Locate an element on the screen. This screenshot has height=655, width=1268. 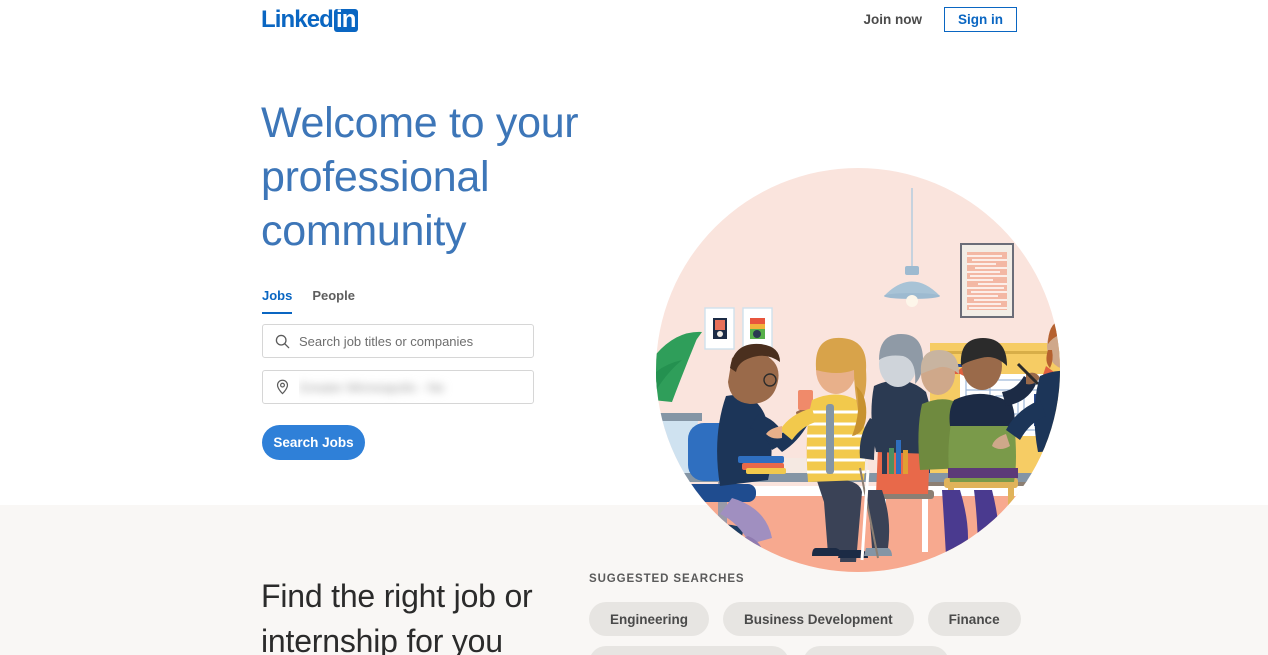
location-field: Greater Minneapolis - Ne is located at coordinates (398, 387).